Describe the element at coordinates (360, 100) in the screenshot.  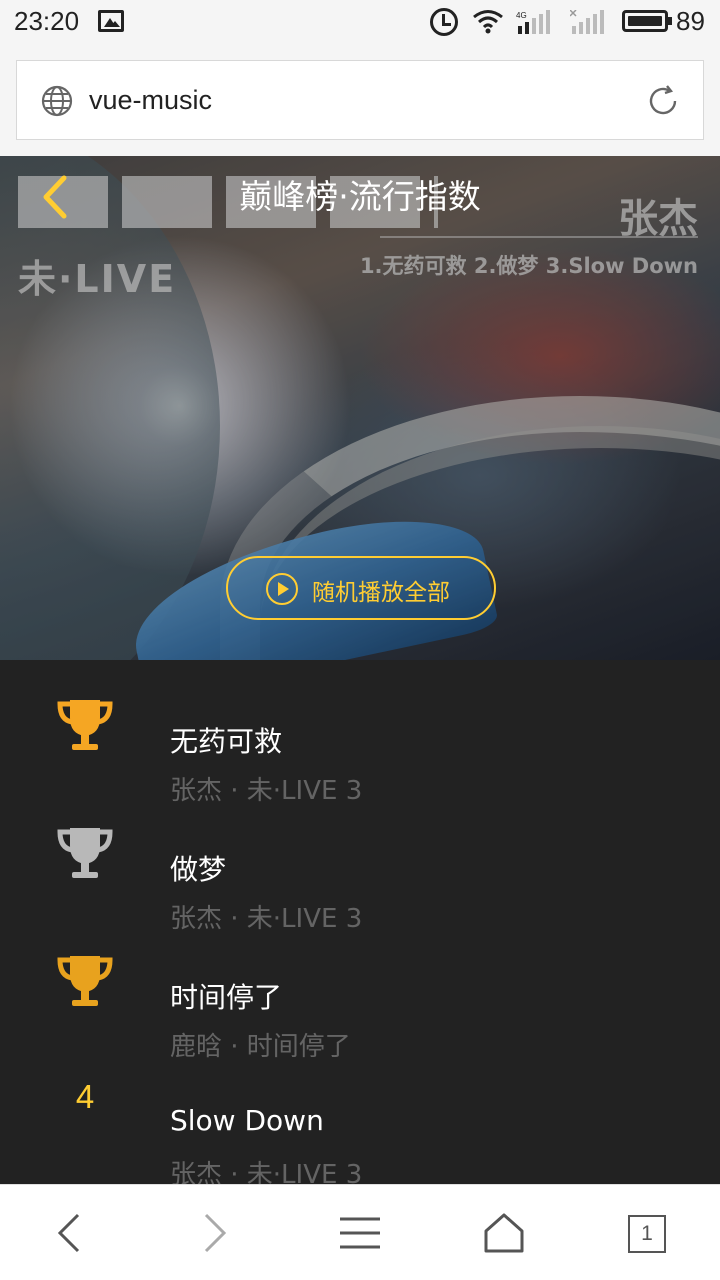
I see `address-bar: vue-music` at that location.